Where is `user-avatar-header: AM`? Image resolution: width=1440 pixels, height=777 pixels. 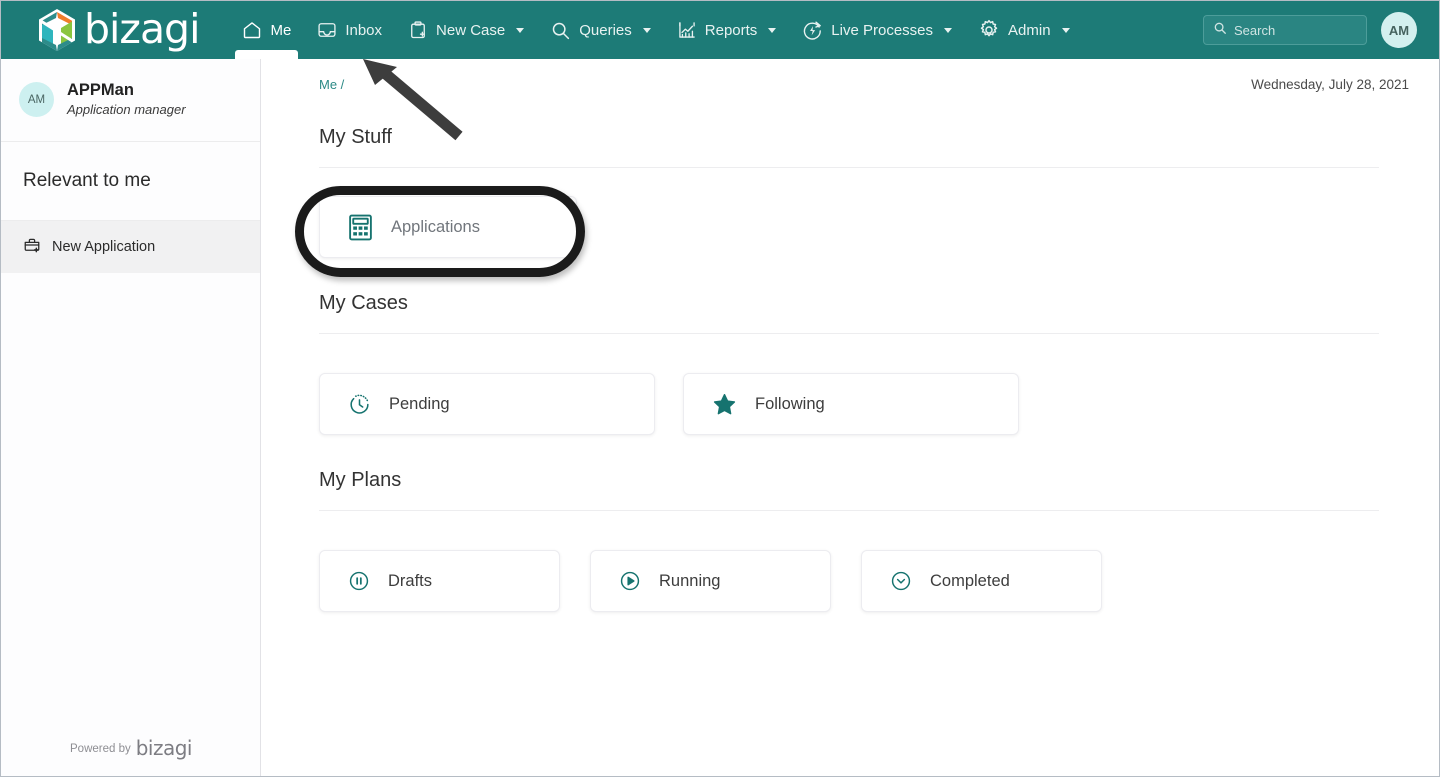 user-avatar-header: AM is located at coordinates (1399, 30).